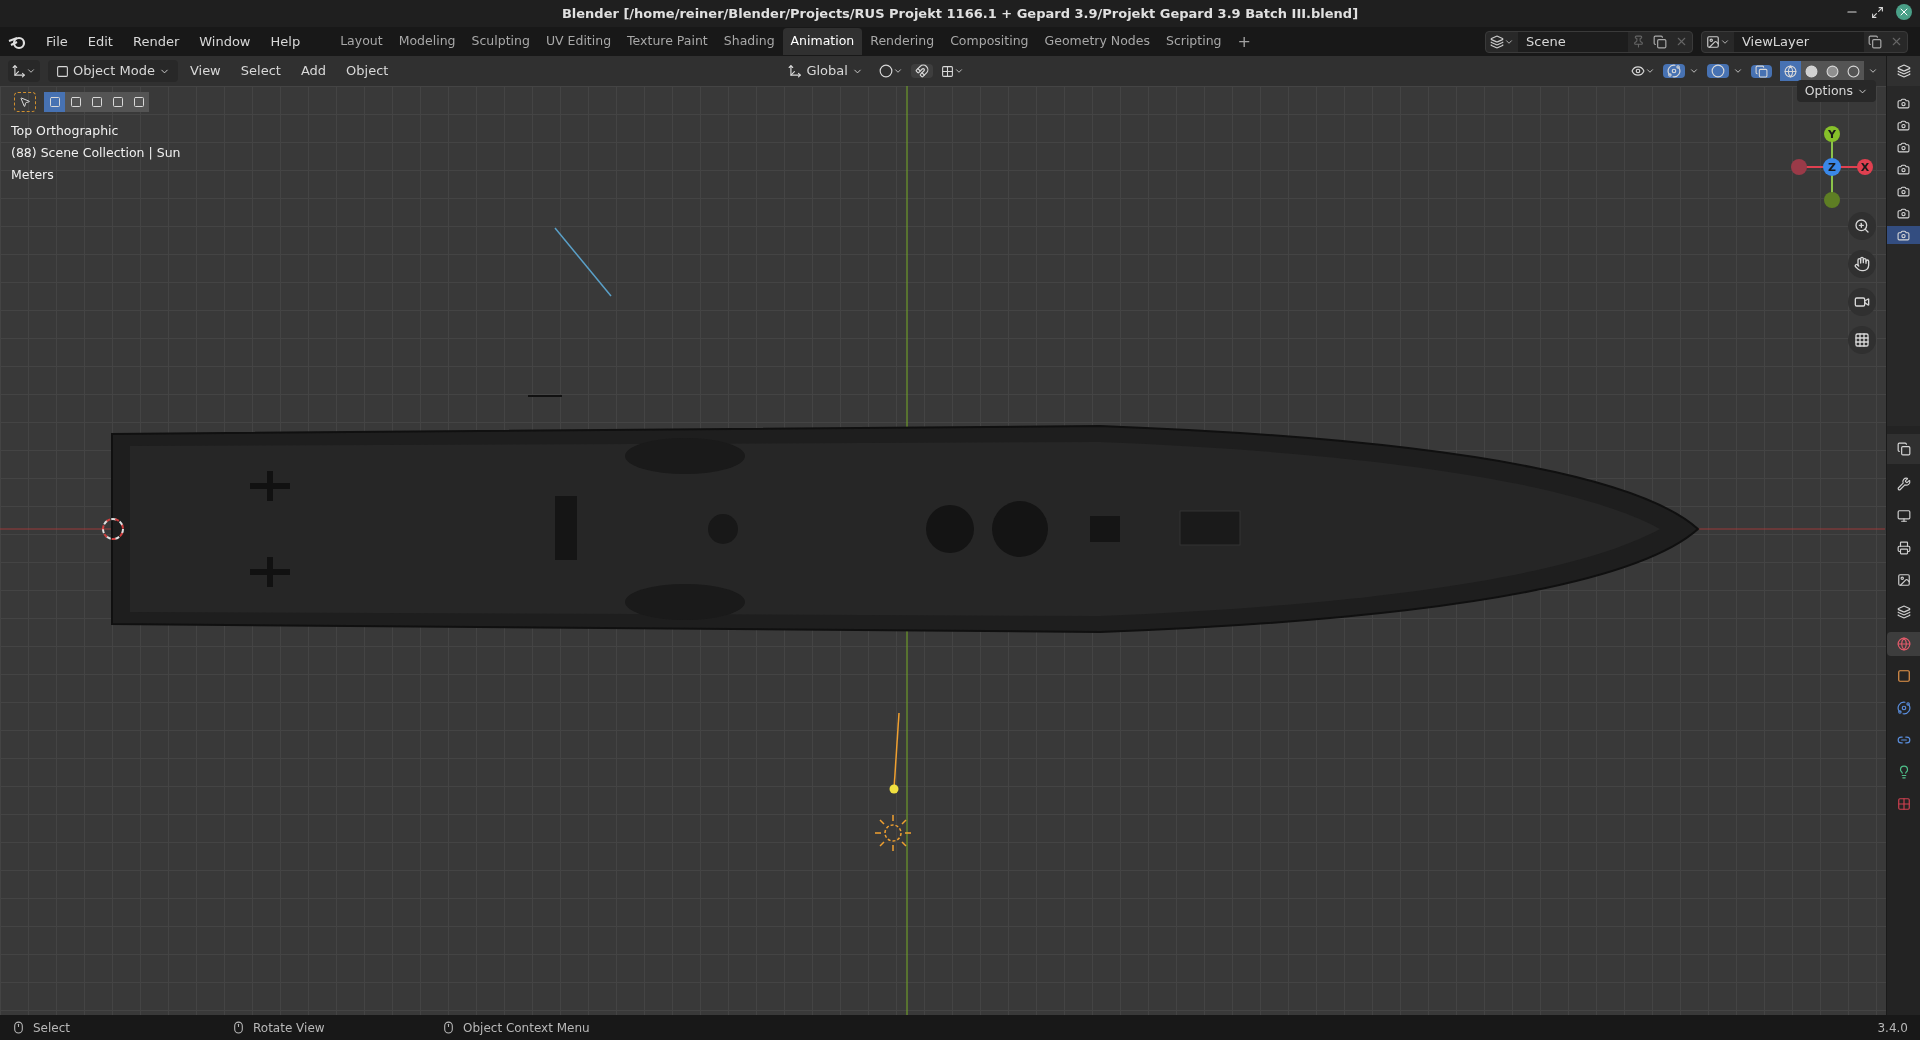 The image size is (1920, 1040). I want to click on scene-icon, so click(1497, 41).